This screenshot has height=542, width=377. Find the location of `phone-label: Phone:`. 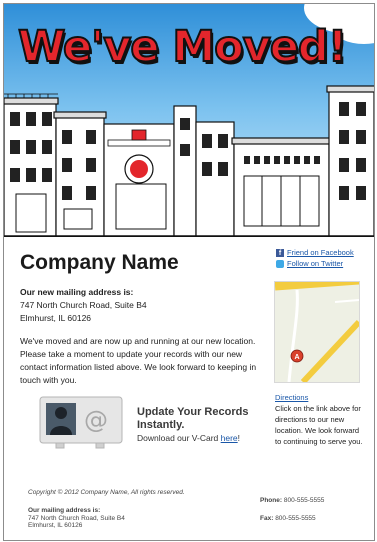

phone-label: Phone: is located at coordinates (271, 500).